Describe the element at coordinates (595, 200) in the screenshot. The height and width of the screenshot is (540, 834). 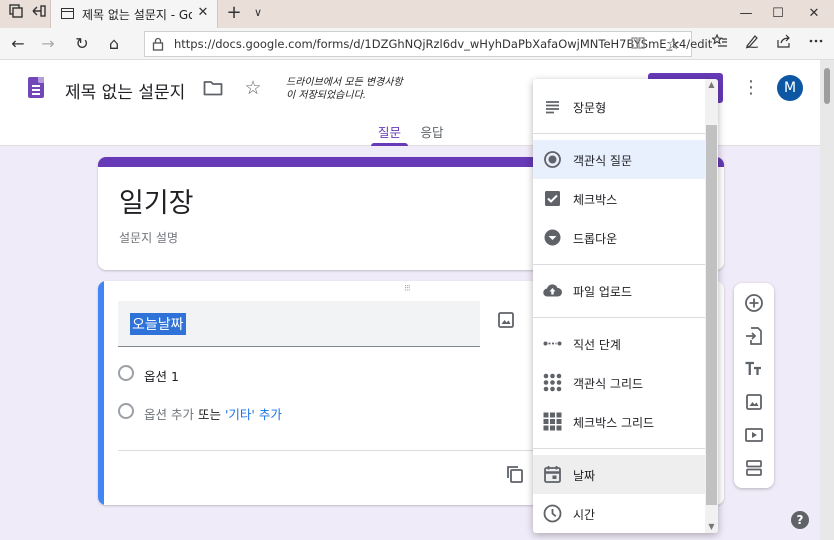
I see `menu-item-label: 체크박스` at that location.